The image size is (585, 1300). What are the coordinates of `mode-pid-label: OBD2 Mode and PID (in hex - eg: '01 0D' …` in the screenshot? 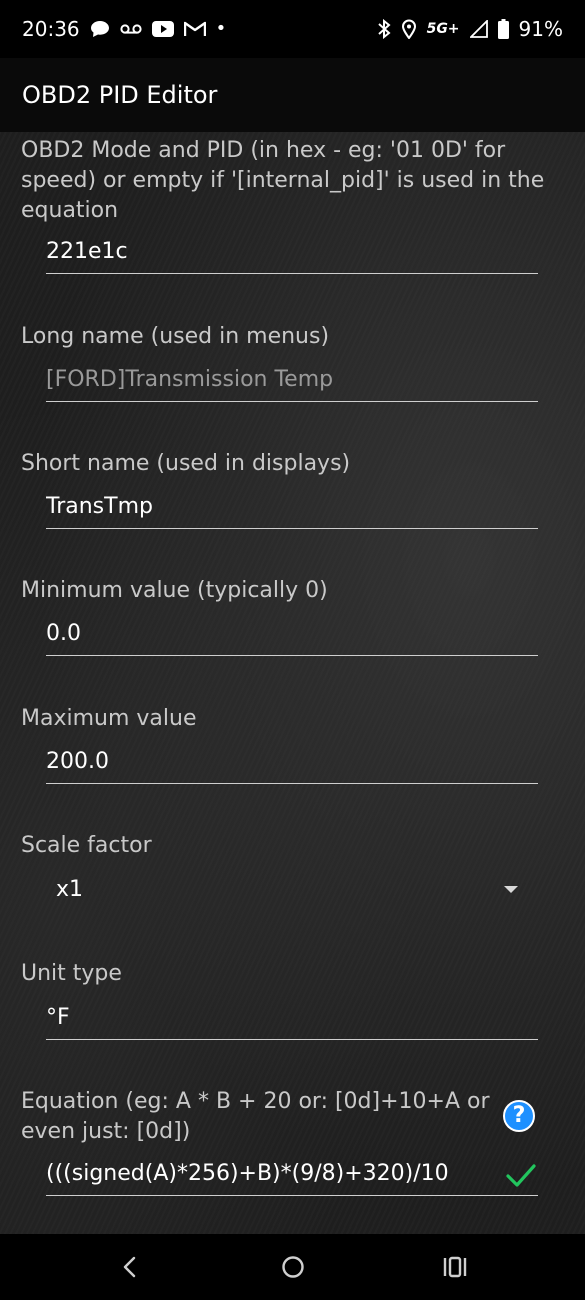 It's located at (283, 180).